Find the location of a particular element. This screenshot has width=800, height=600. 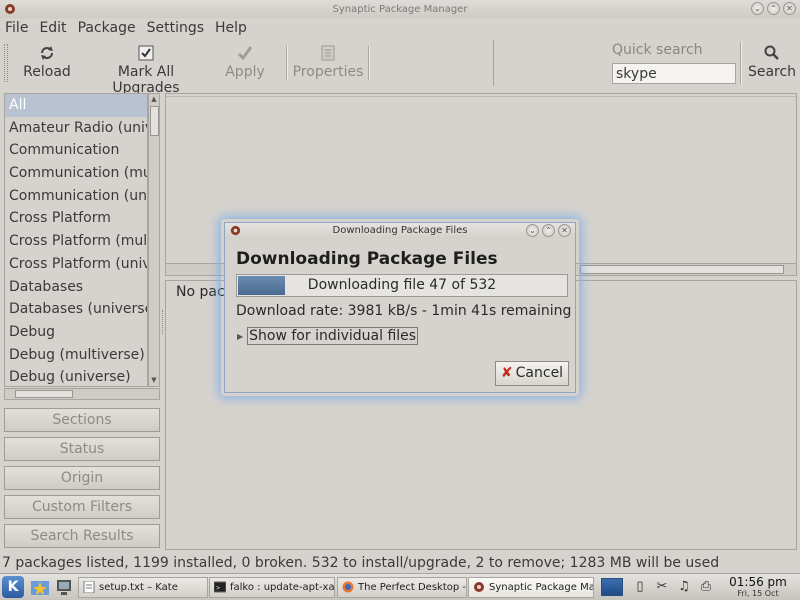

task-browser: The Perfect Desktop - is located at coordinates (402, 587).